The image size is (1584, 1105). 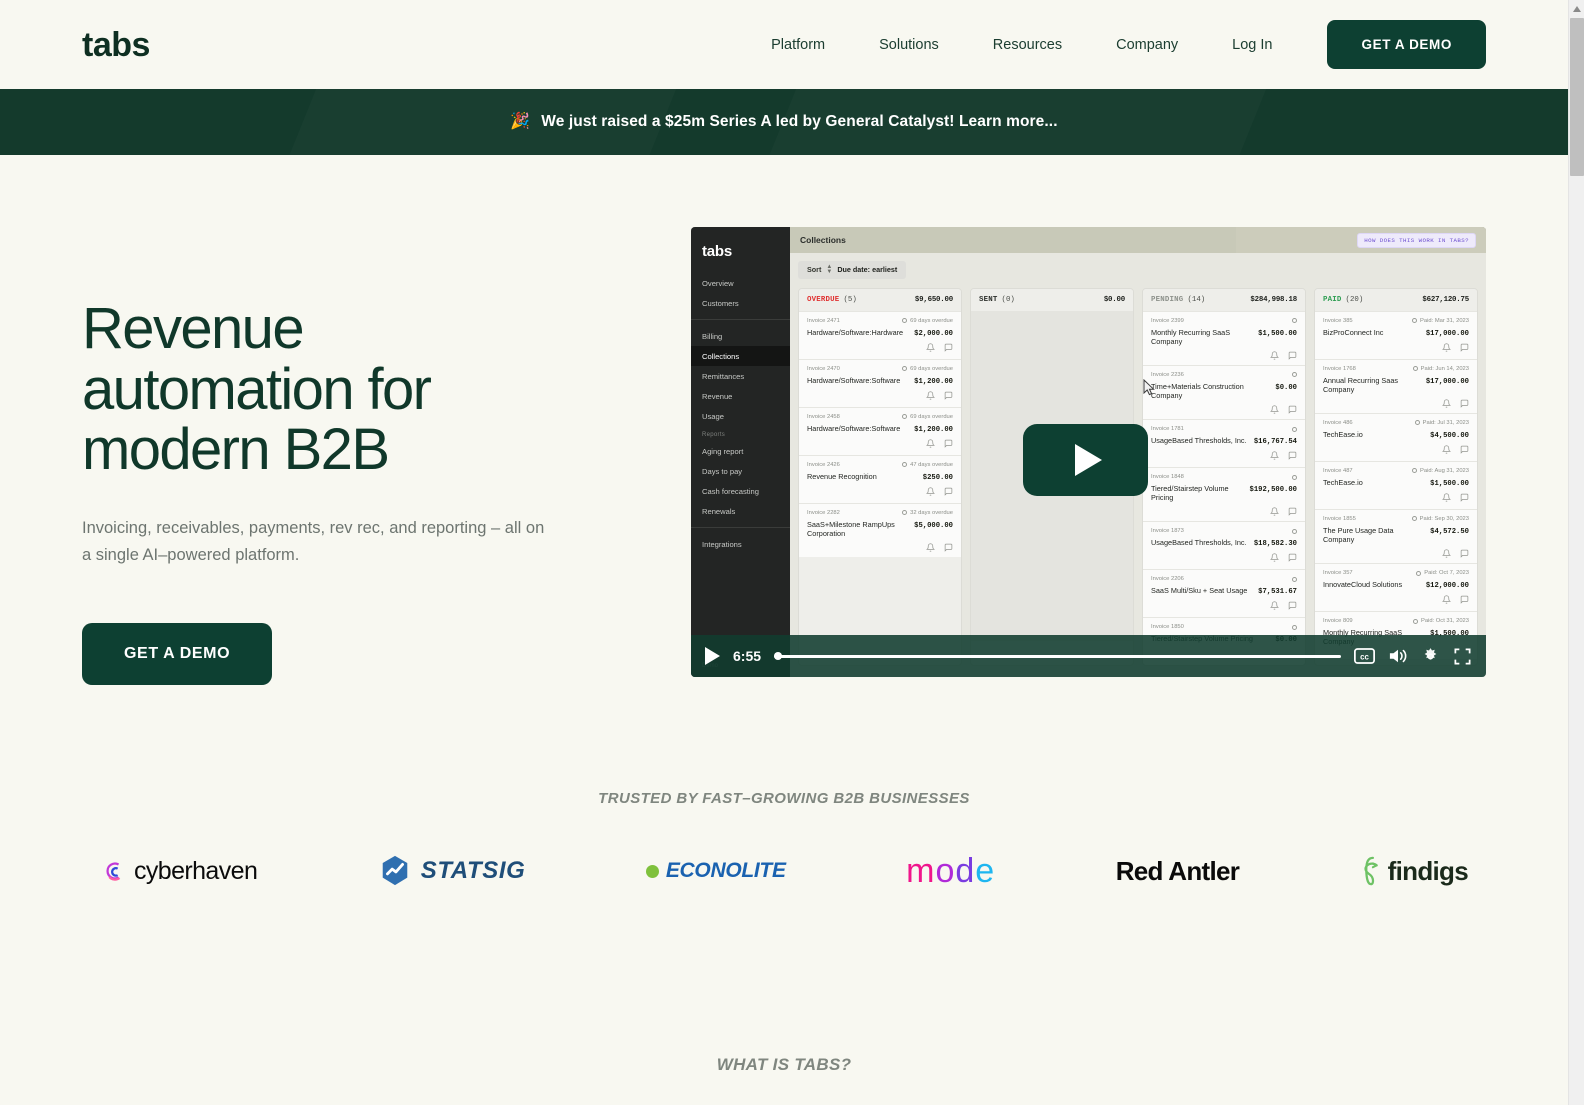 What do you see at coordinates (937, 477) in the screenshot?
I see `invoice-amount: $250.00` at bounding box center [937, 477].